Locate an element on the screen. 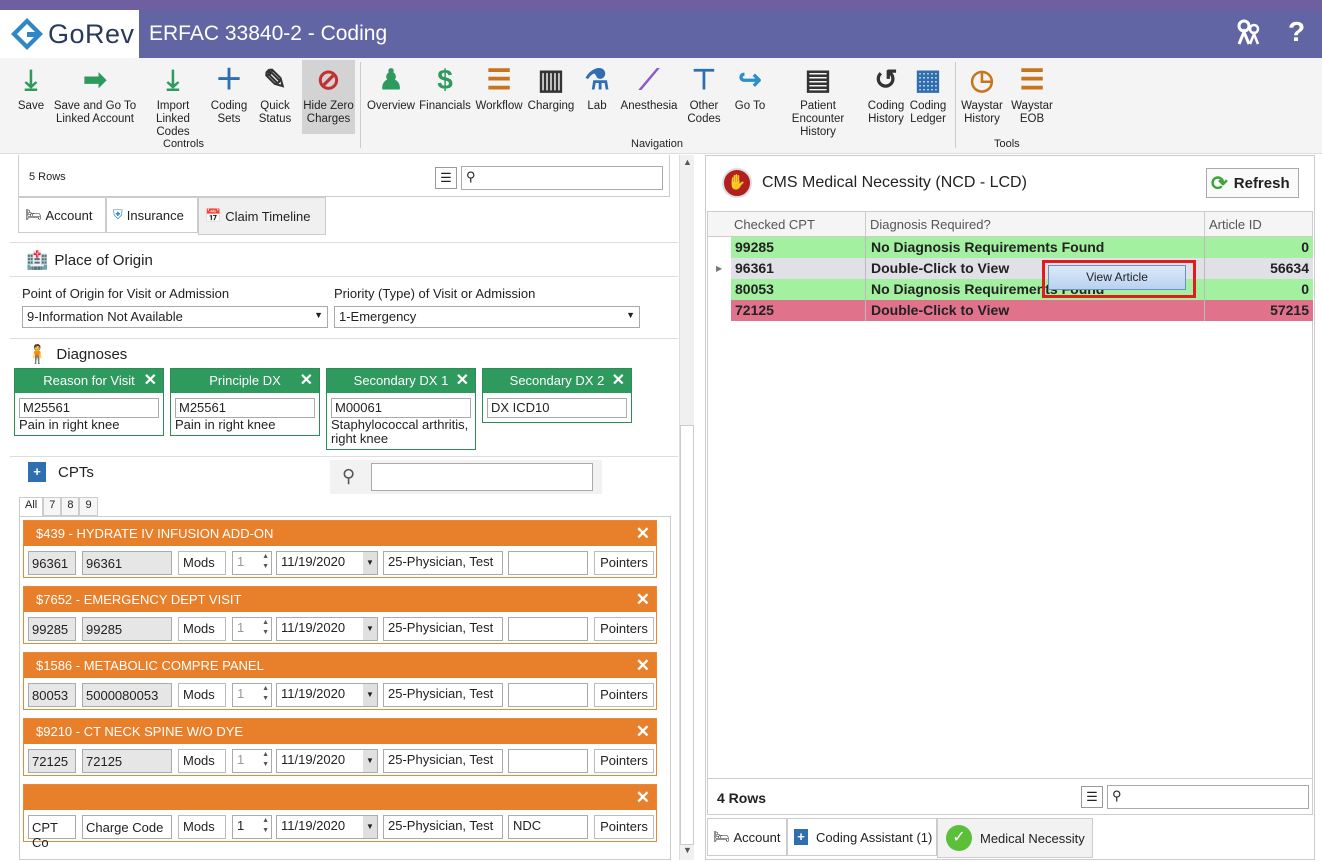 This screenshot has height=862, width=1322. search-input: ⚲ is located at coordinates (562, 178).